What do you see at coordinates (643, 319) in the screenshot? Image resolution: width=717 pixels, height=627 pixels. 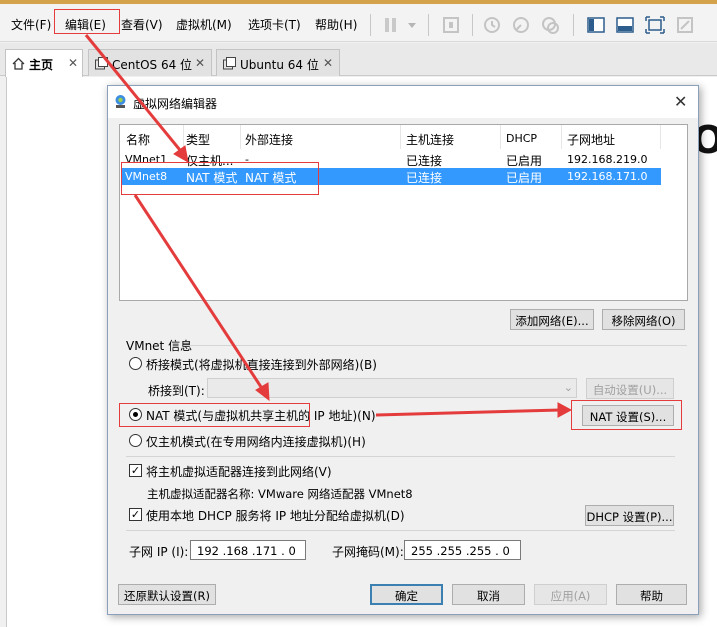 I see `remove-network-button: 移除网络(O)` at bounding box center [643, 319].